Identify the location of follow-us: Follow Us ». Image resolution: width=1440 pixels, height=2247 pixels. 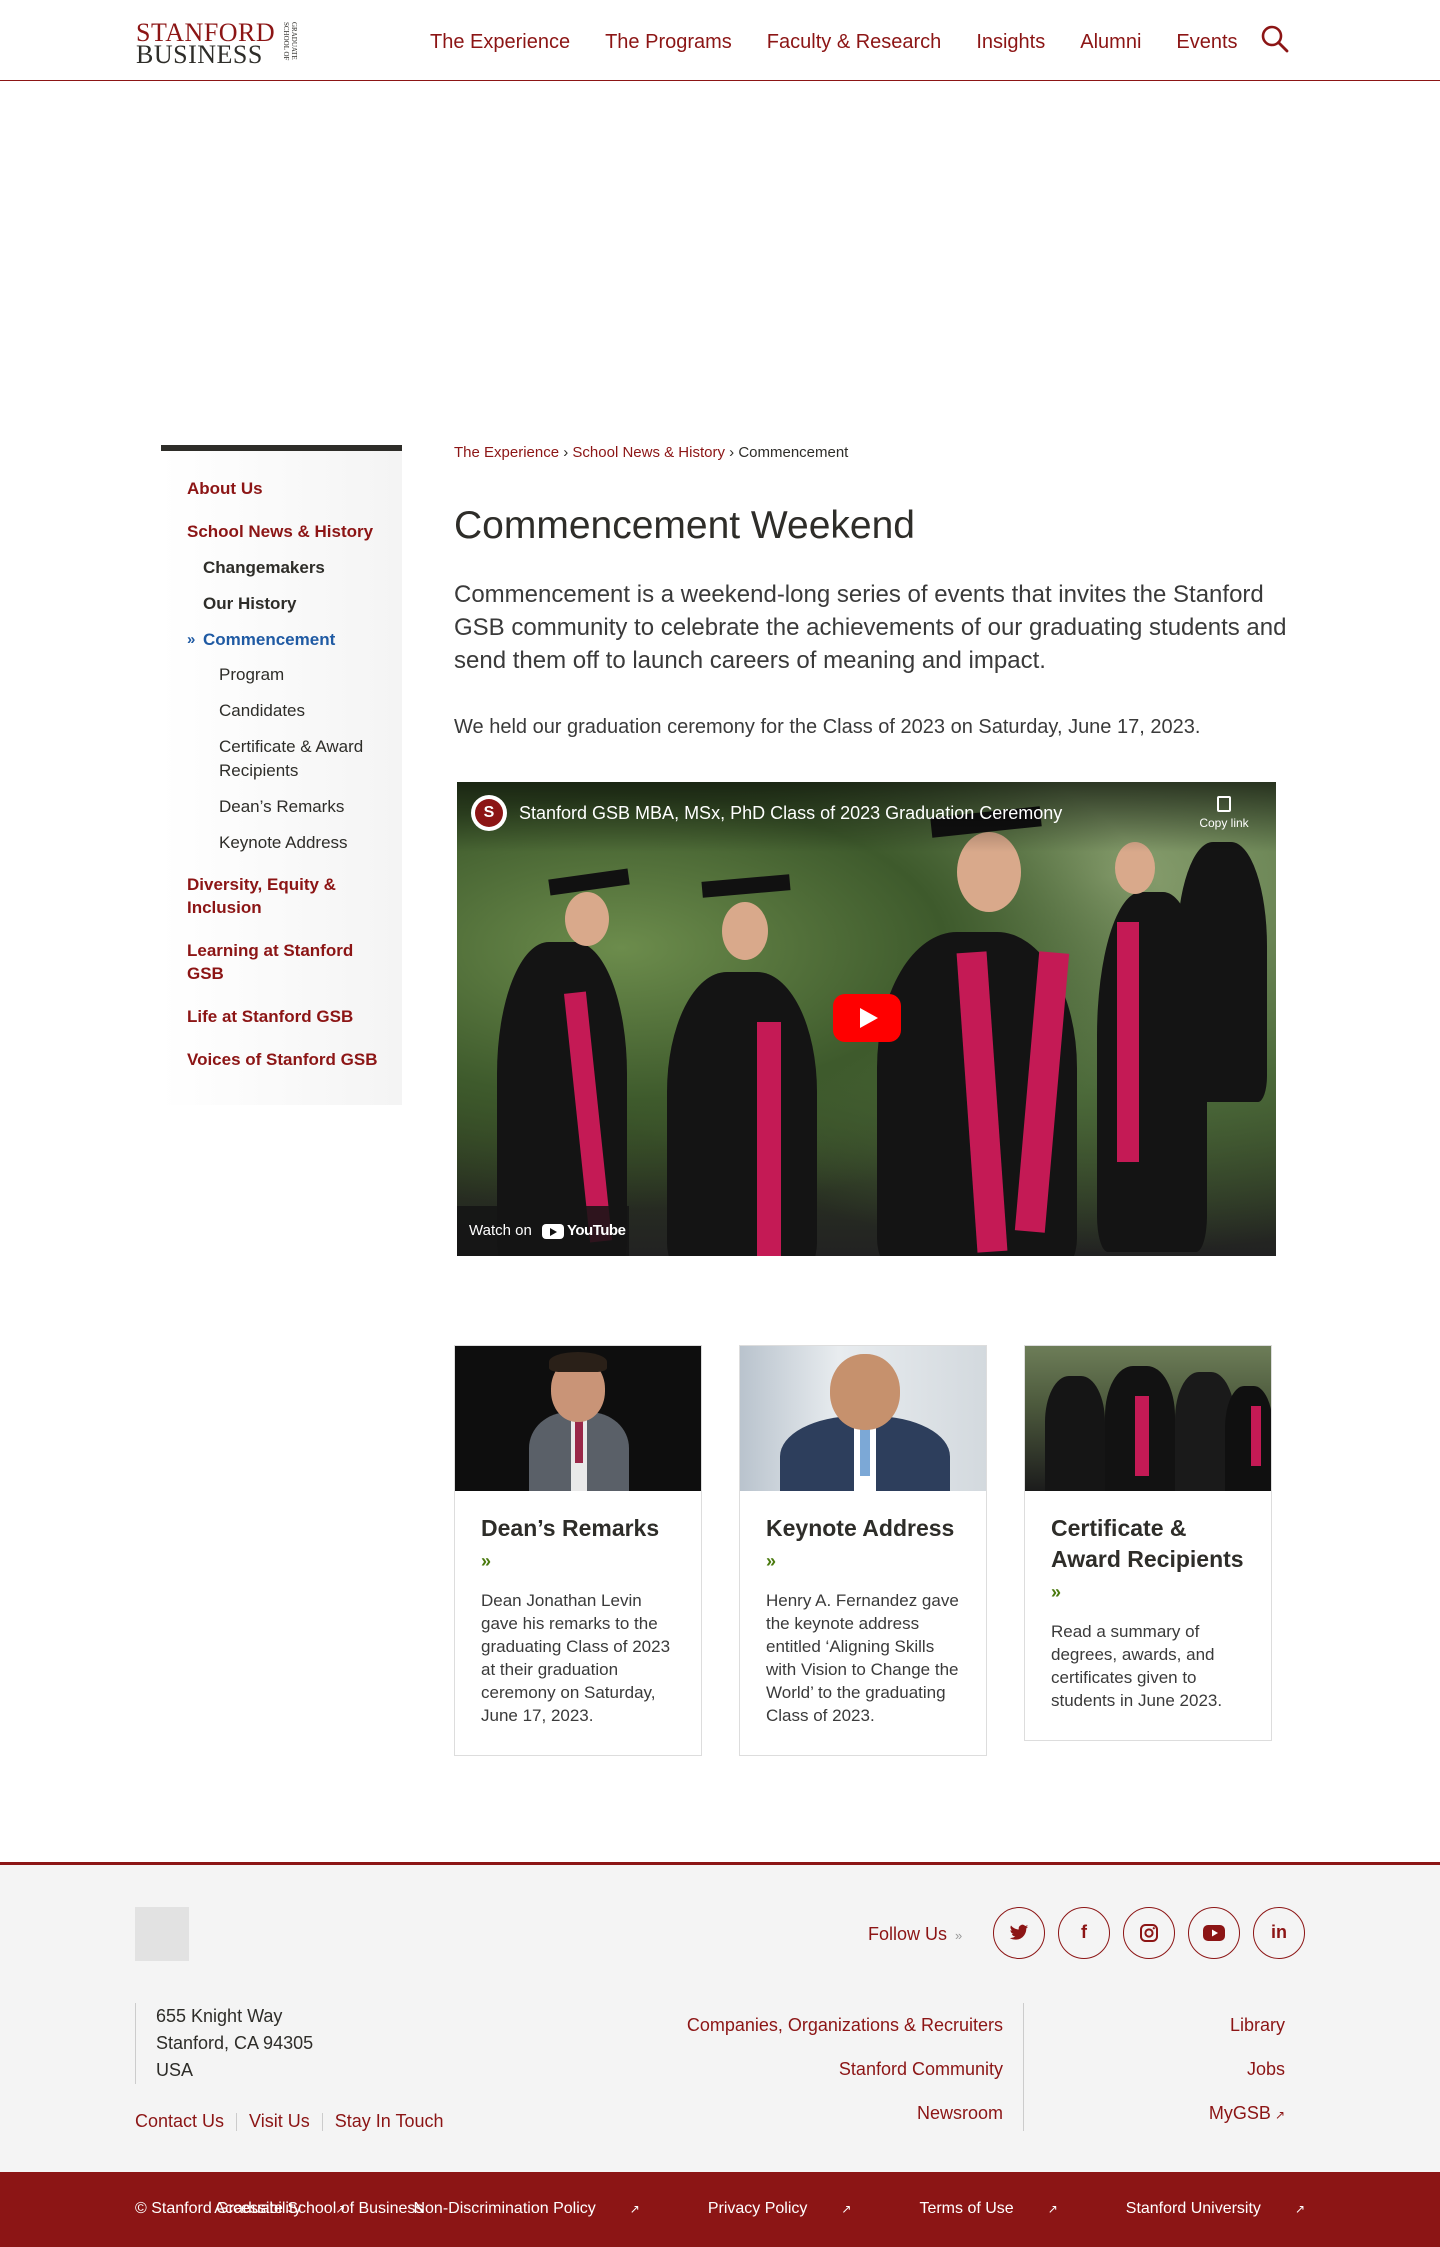
(915, 1934).